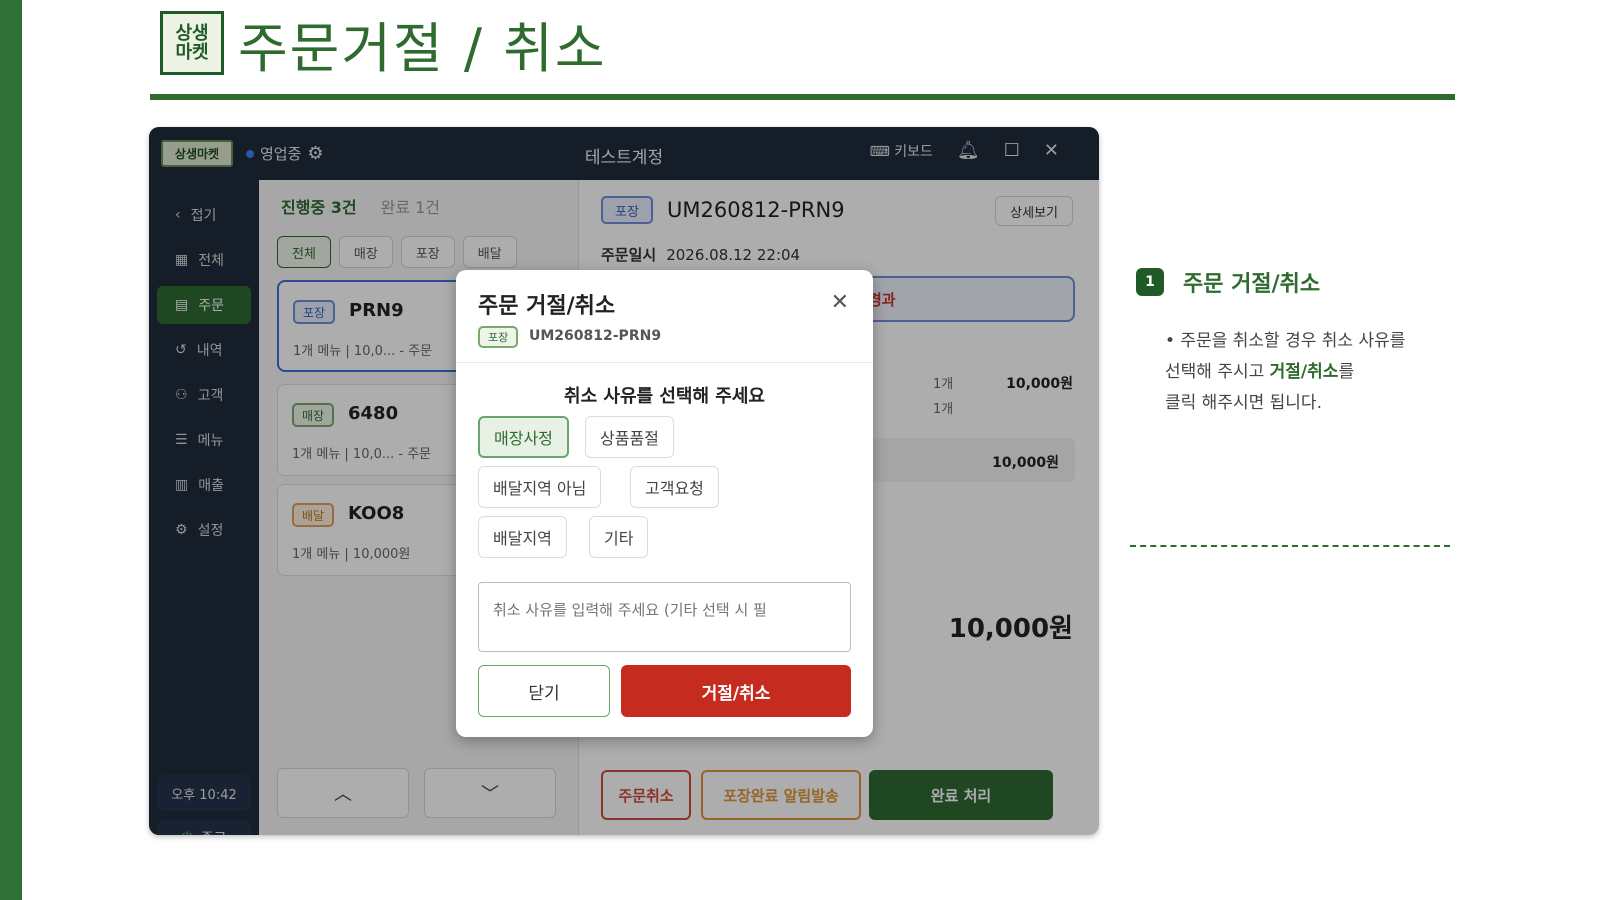 This screenshot has width=1600, height=900. What do you see at coordinates (547, 306) in the screenshot?
I see `dialog-title: 주문 거절/취소` at bounding box center [547, 306].